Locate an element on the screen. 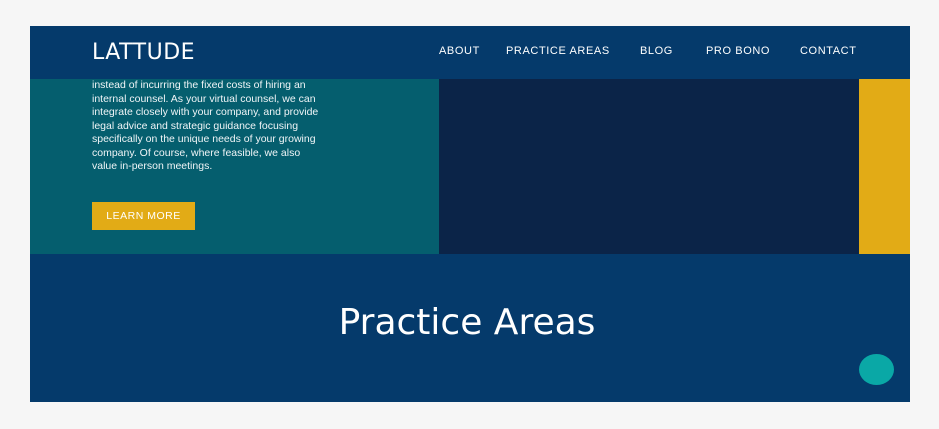 The height and width of the screenshot is (429, 939). hero-accent-bar is located at coordinates (884, 166).